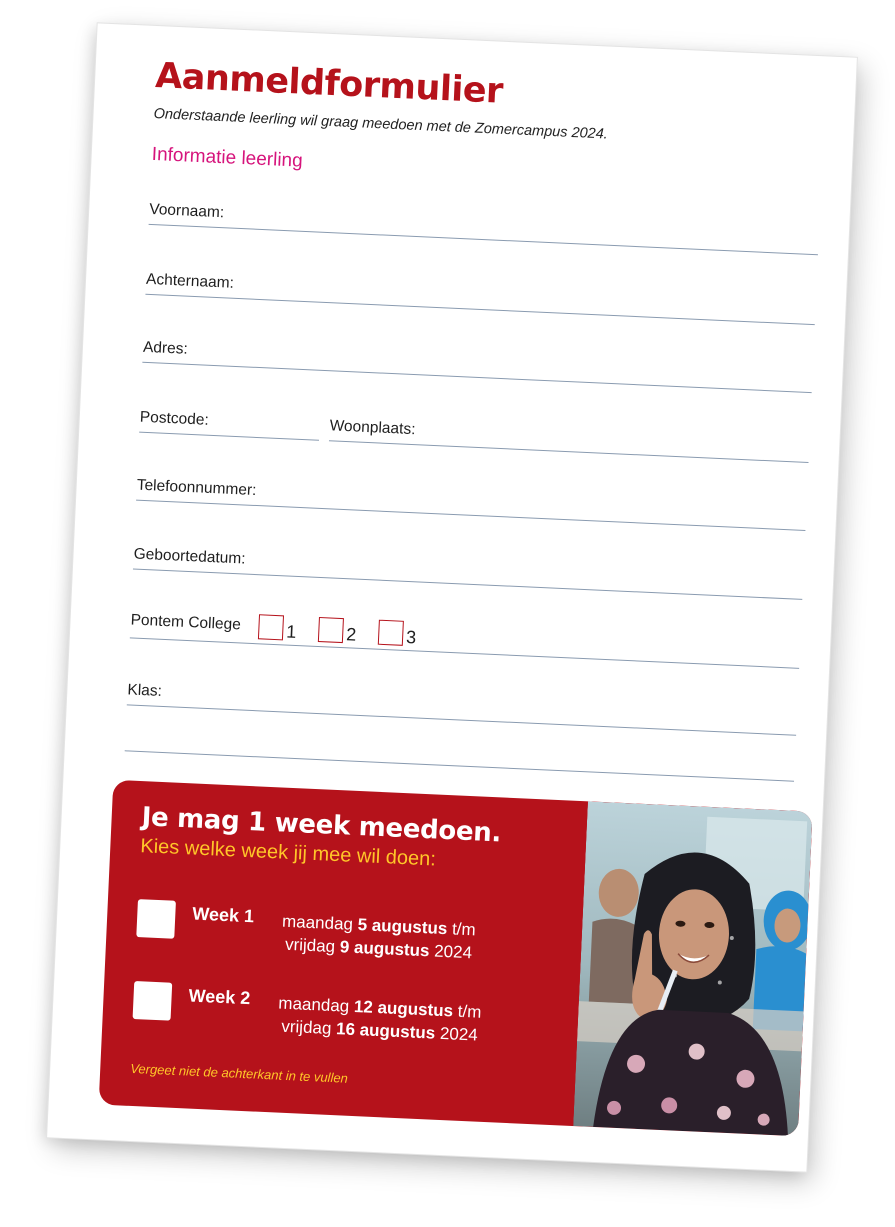 The height and width of the screenshot is (1227, 895). What do you see at coordinates (186, 211) in the screenshot?
I see `voornaam-label: Voornaam:` at bounding box center [186, 211].